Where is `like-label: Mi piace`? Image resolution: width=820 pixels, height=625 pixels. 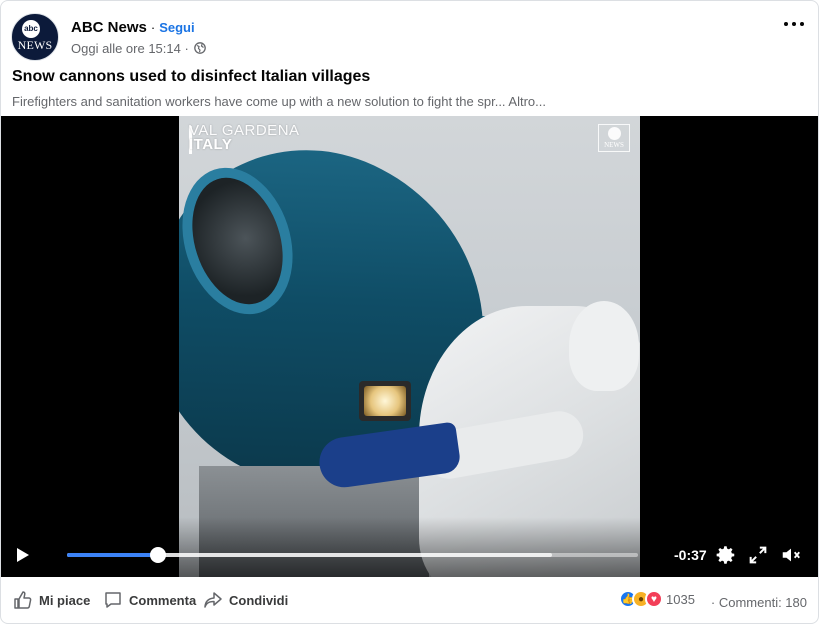 like-label: Mi piace is located at coordinates (65, 600).